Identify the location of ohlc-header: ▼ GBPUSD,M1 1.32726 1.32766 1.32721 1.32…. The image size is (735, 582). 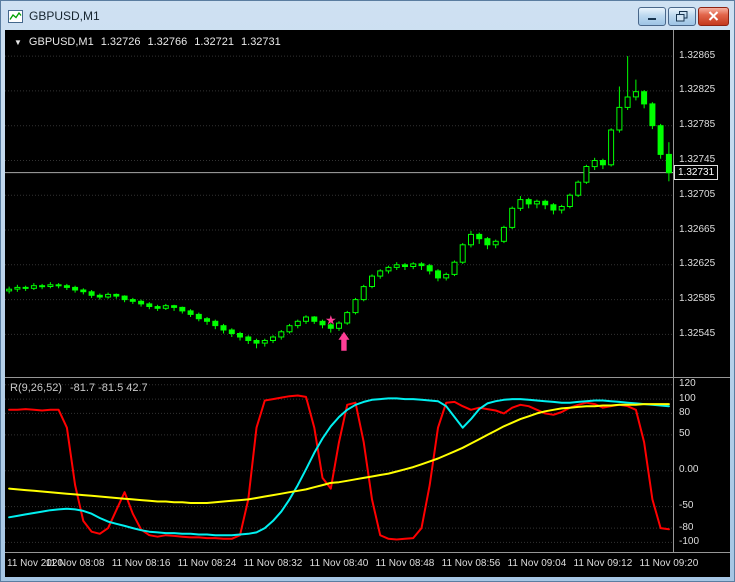
(147, 42).